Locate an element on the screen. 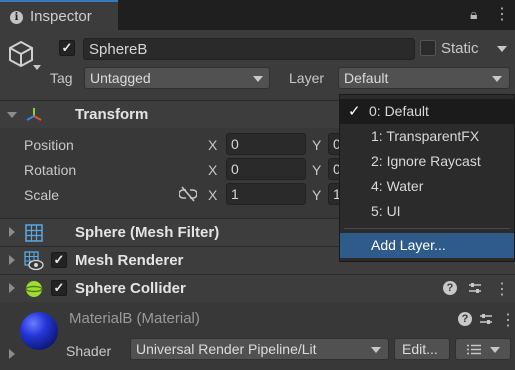 Image resolution: width=515 pixels, height=370 pixels. checkmark-icon: ✓ is located at coordinates (354, 111).